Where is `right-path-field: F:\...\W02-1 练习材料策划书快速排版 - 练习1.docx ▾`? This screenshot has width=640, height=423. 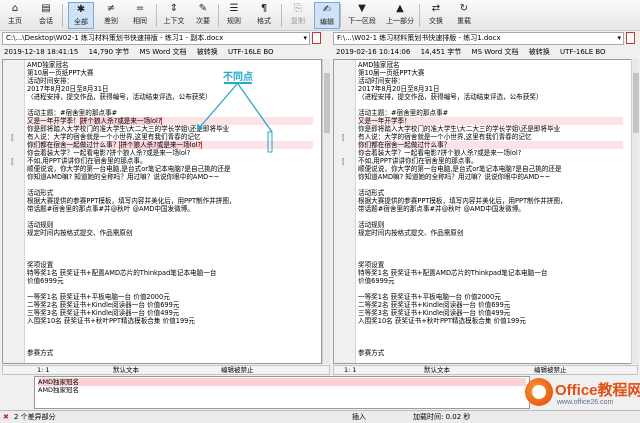 right-path-field: F:\...\W02-1 练习材料策划书快速排版 - 练习1.docx ▾ is located at coordinates (478, 38).